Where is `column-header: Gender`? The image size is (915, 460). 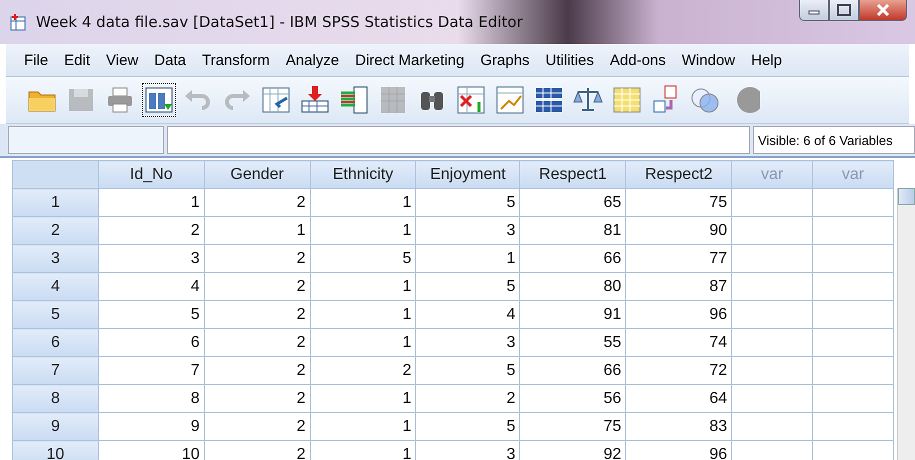 column-header: Gender is located at coordinates (257, 174).